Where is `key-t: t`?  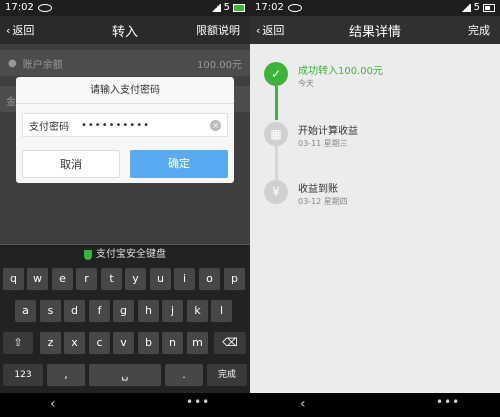
key-t: t is located at coordinates (111, 279).